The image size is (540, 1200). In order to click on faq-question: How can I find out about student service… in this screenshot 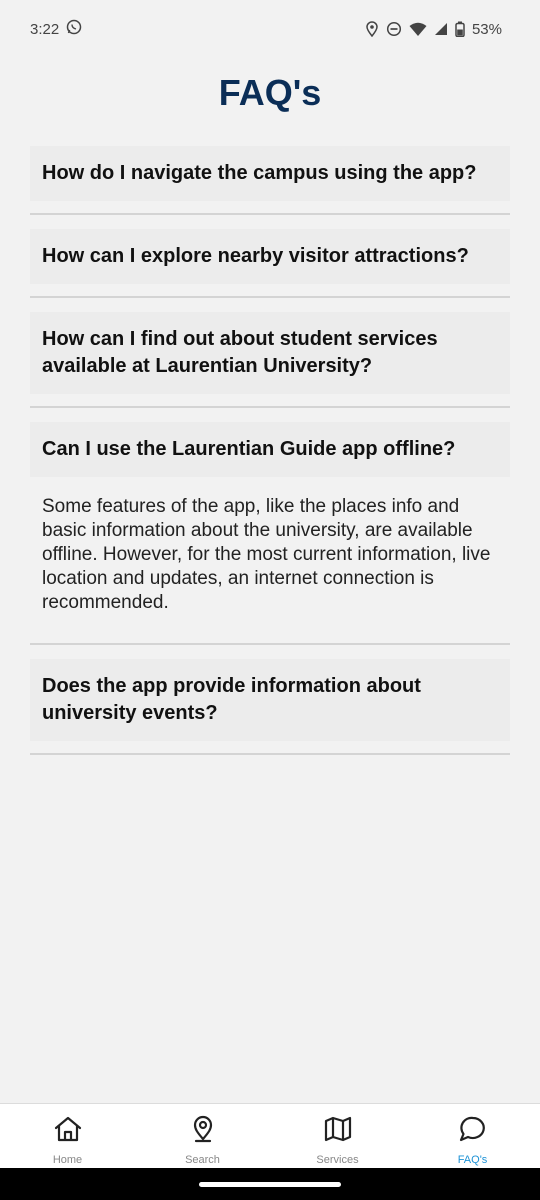, I will do `click(270, 353)`.